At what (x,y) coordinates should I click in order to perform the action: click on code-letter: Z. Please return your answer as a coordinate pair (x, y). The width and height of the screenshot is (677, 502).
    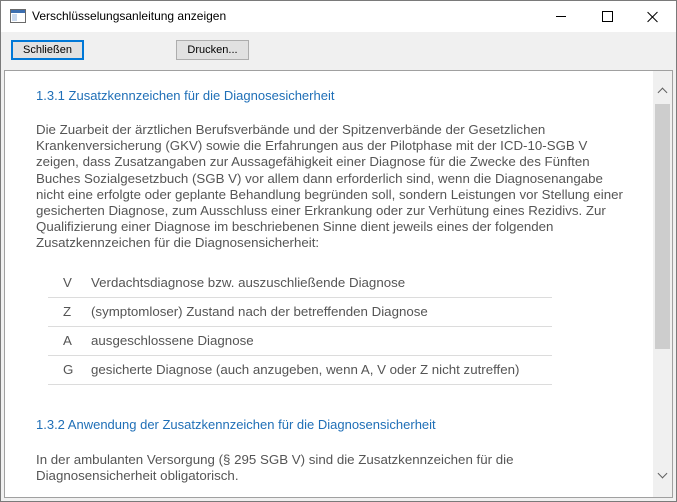
    Looking at the image, I should click on (67, 311).